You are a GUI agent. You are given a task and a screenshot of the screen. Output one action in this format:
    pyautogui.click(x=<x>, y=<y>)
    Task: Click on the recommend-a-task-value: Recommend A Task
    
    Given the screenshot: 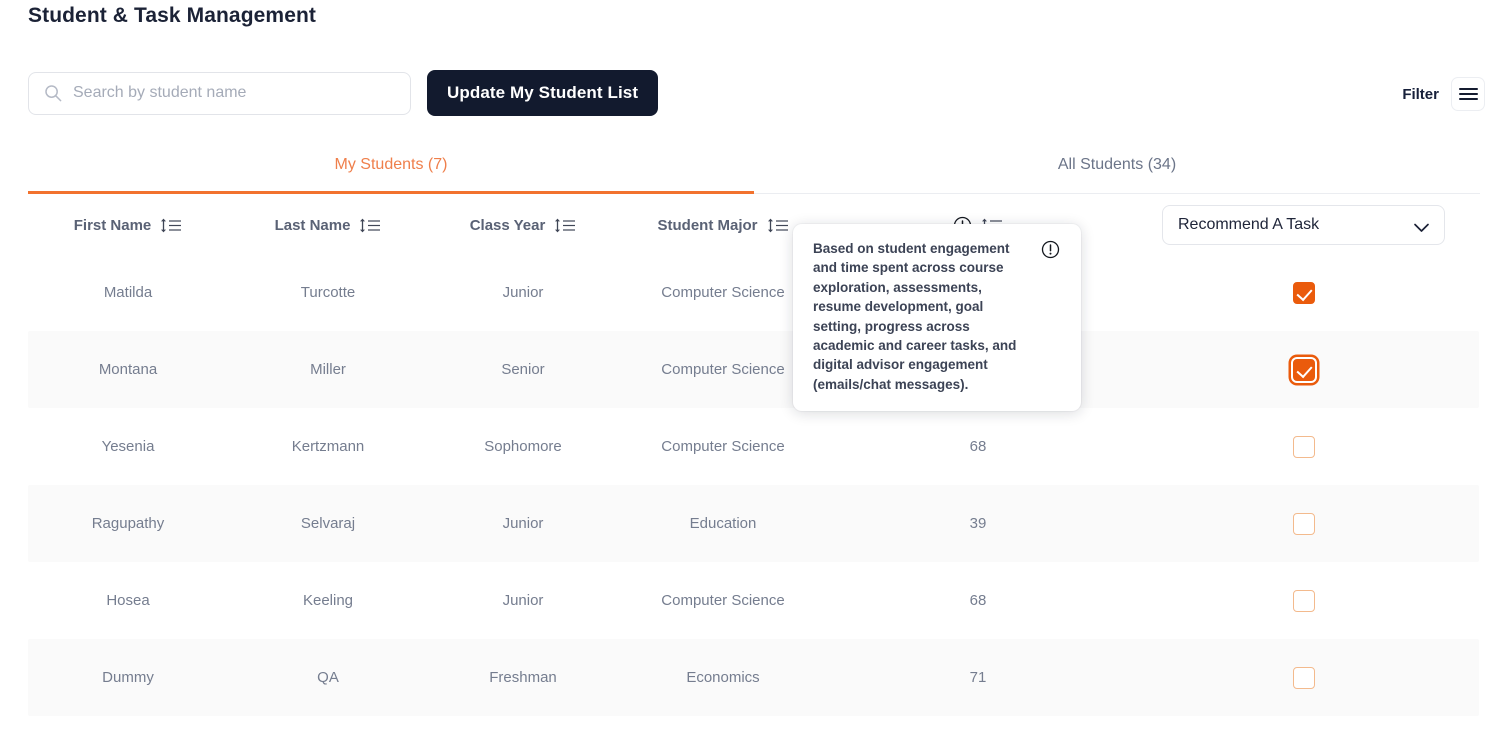 What is the action you would take?
    pyautogui.click(x=1249, y=224)
    